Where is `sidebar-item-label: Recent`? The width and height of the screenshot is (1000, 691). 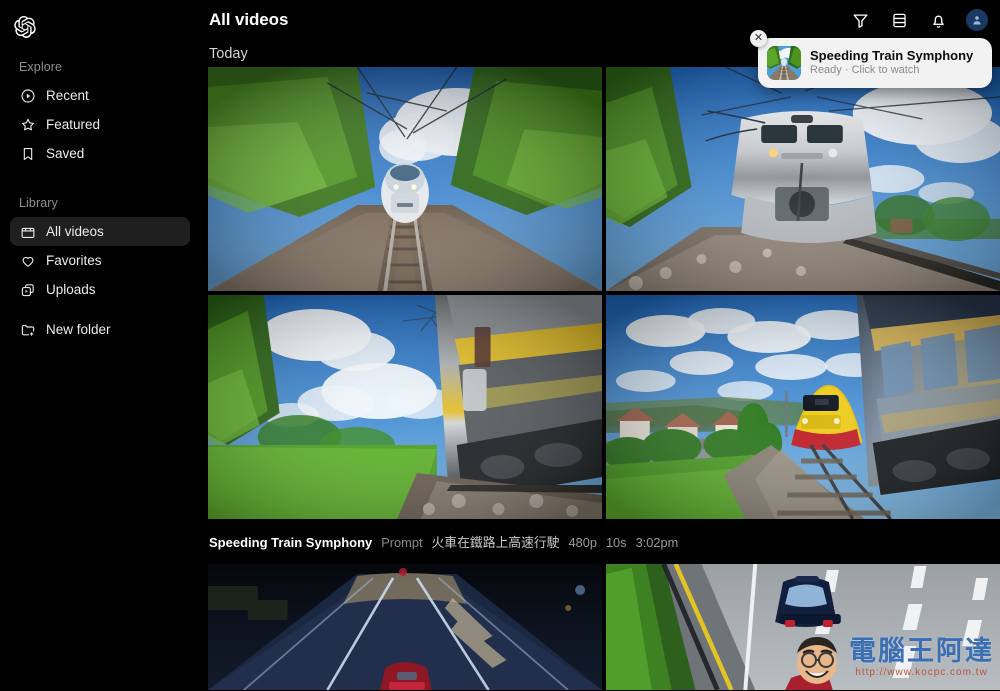
sidebar-item-label: Recent is located at coordinates (67, 95).